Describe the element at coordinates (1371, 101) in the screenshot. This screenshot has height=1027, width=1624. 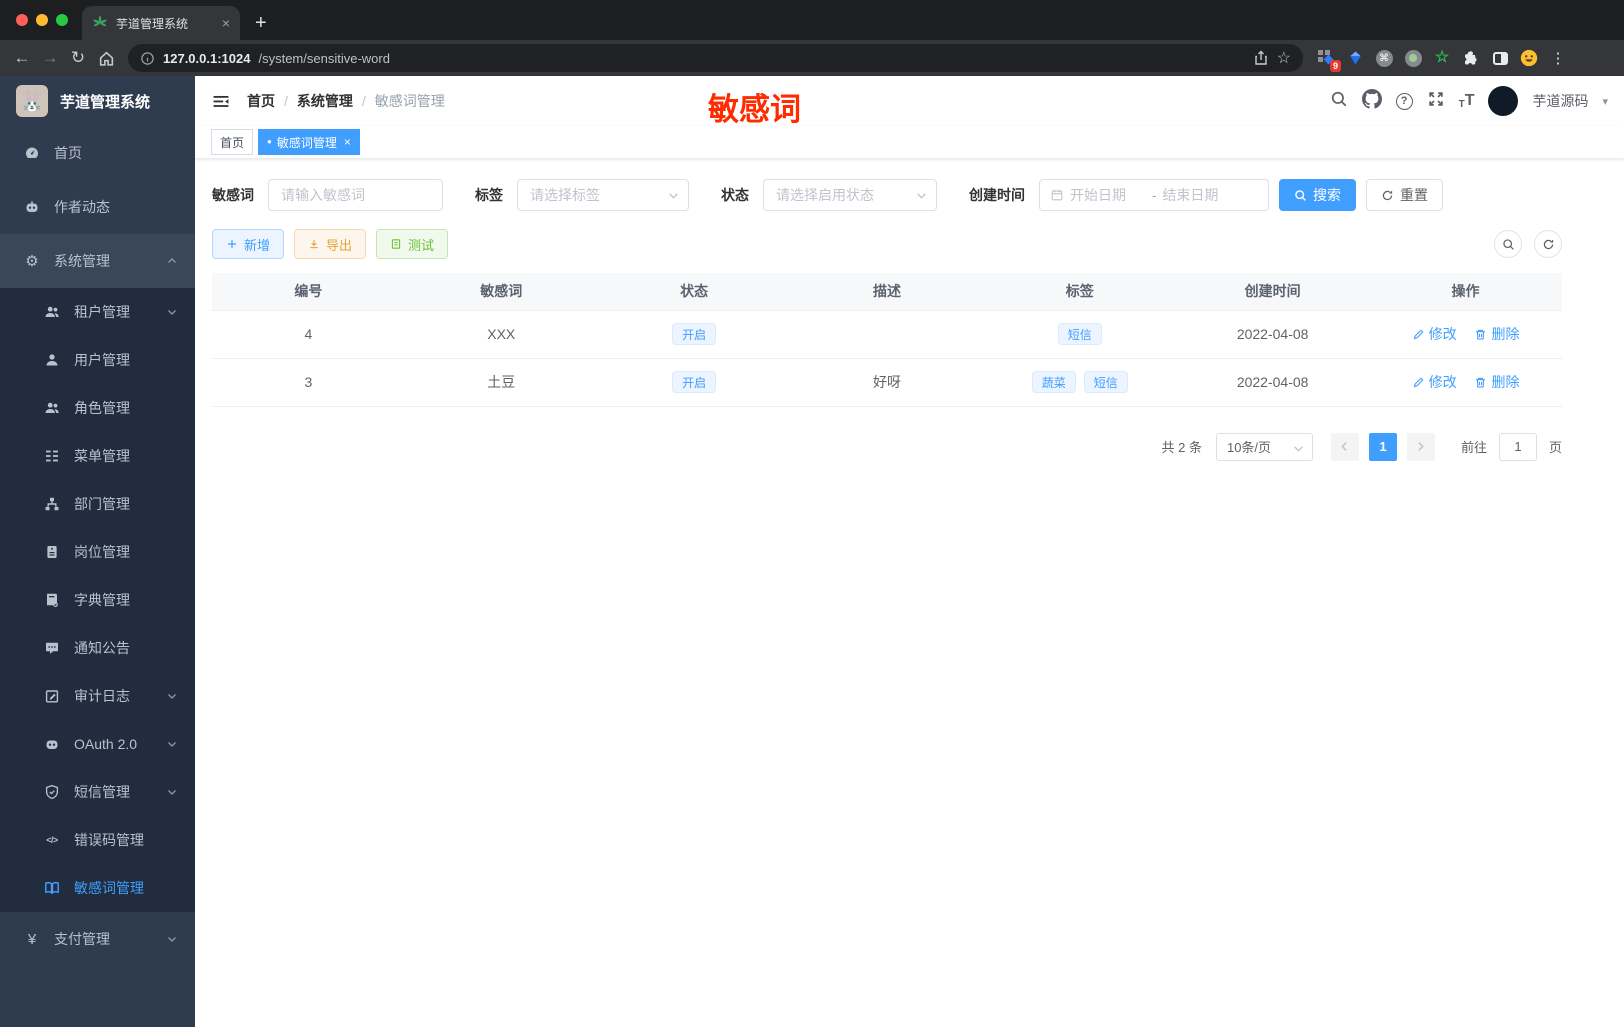
I see `github-icon` at that location.